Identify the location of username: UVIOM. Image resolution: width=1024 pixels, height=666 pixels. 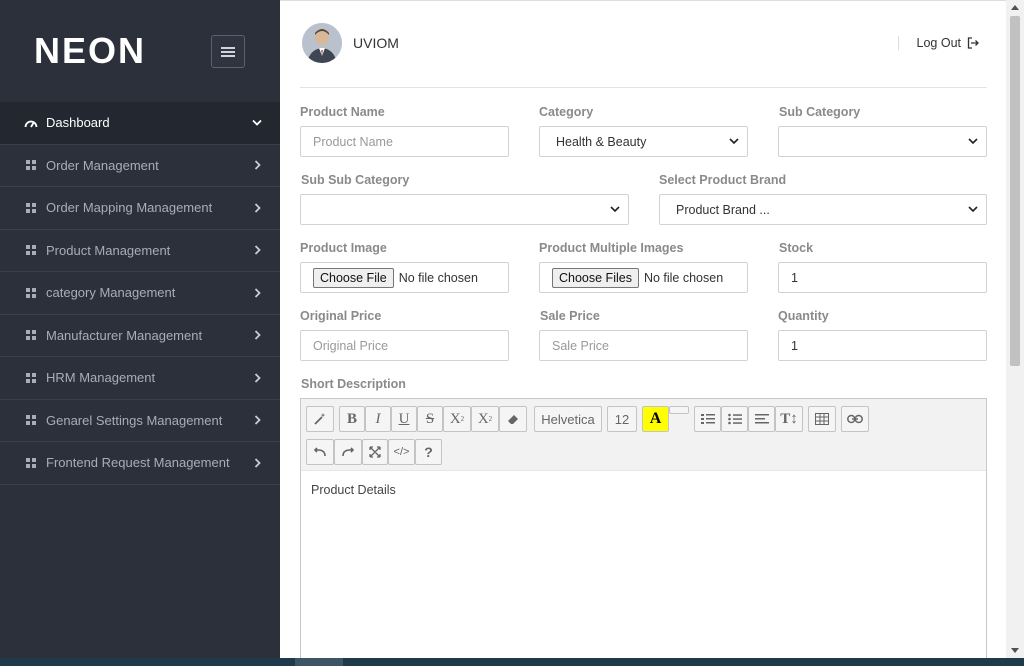
(376, 43).